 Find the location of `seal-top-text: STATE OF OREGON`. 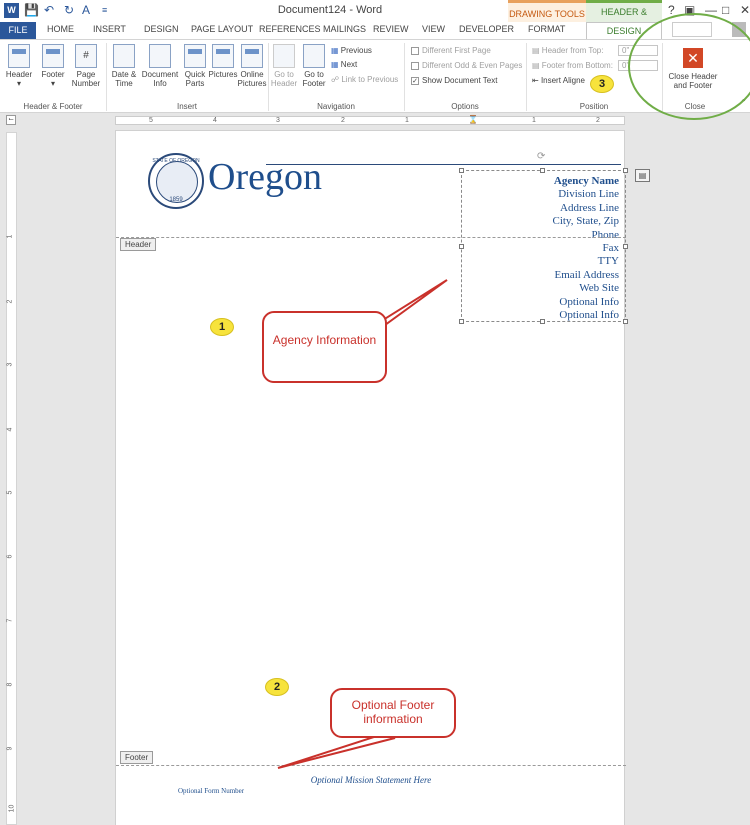

seal-top-text: STATE OF OREGON is located at coordinates (176, 161).